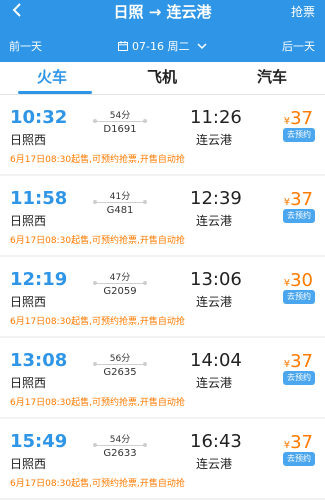  What do you see at coordinates (216, 360) in the screenshot?
I see `arrival-time: 14:04` at bounding box center [216, 360].